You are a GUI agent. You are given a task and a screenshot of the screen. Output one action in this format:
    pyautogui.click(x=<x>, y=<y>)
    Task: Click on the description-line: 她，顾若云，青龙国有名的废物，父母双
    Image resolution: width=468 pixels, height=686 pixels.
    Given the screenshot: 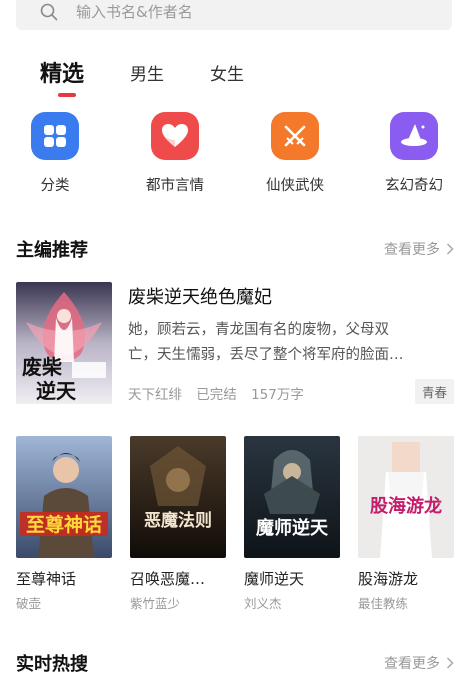 What is the action you would take?
    pyautogui.click(x=258, y=330)
    